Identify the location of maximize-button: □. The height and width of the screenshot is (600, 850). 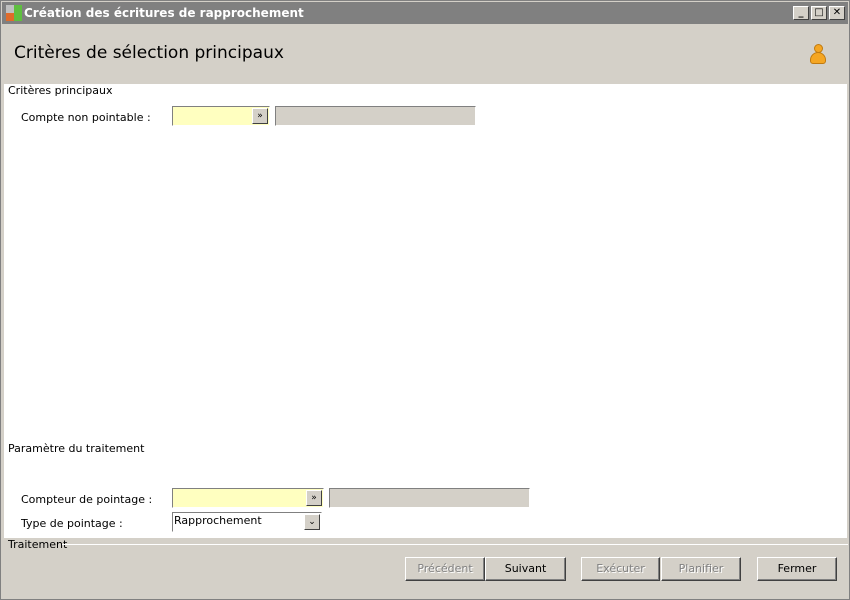
(819, 13).